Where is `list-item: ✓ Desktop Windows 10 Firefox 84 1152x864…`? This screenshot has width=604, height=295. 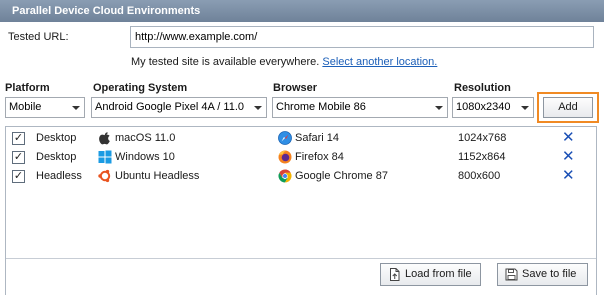
list-item: ✓ Desktop Windows 10 Firefox 84 1152x864… is located at coordinates (301, 157).